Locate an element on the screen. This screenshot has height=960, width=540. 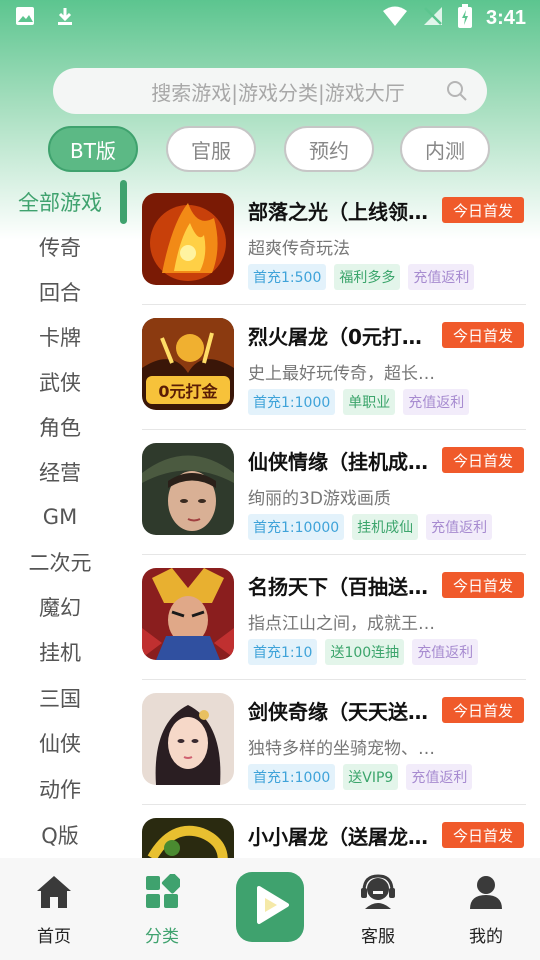
home-icon is located at coordinates (54, 892).